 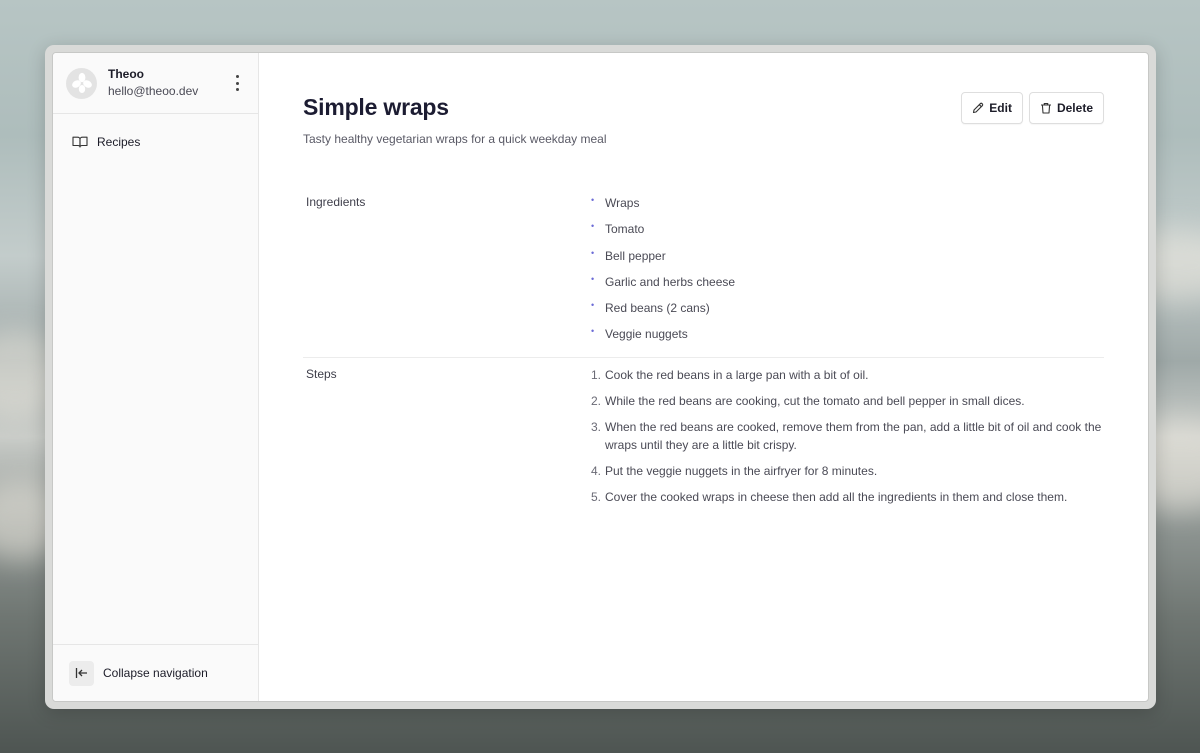 What do you see at coordinates (155, 142) in the screenshot?
I see `sidebar-item-recipes: Recipes` at bounding box center [155, 142].